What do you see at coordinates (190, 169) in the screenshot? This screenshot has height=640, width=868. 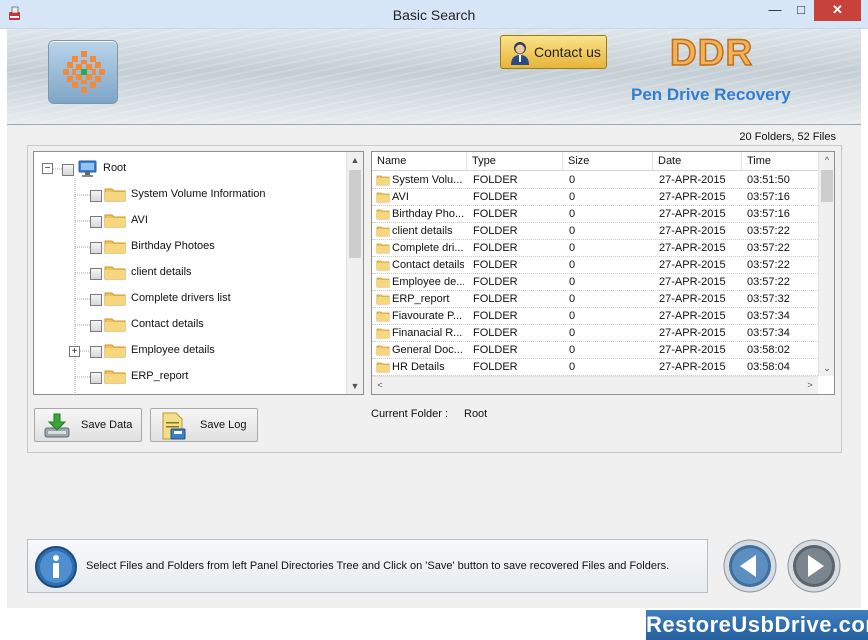 I see `tree-item-root: − Root` at bounding box center [190, 169].